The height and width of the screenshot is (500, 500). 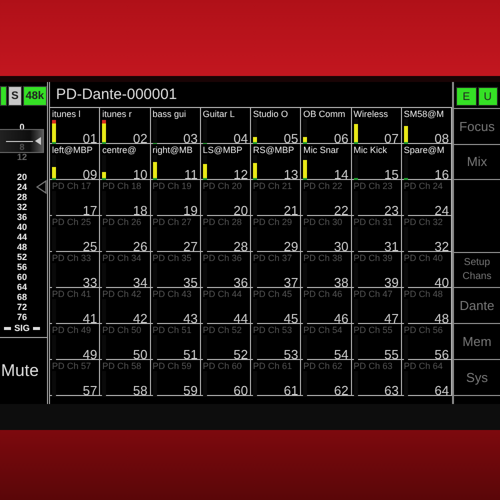 I want to click on channel-tile: right@MB 11, so click(x=175, y=162).